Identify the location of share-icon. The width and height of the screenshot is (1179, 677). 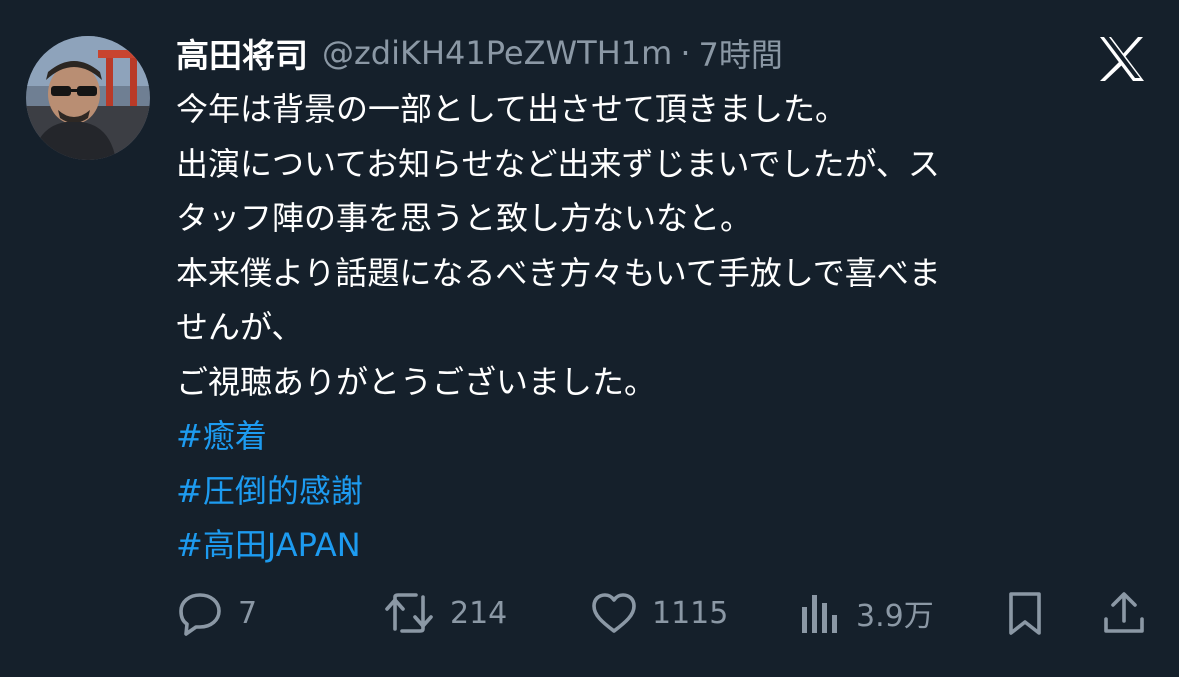
(1124, 612).